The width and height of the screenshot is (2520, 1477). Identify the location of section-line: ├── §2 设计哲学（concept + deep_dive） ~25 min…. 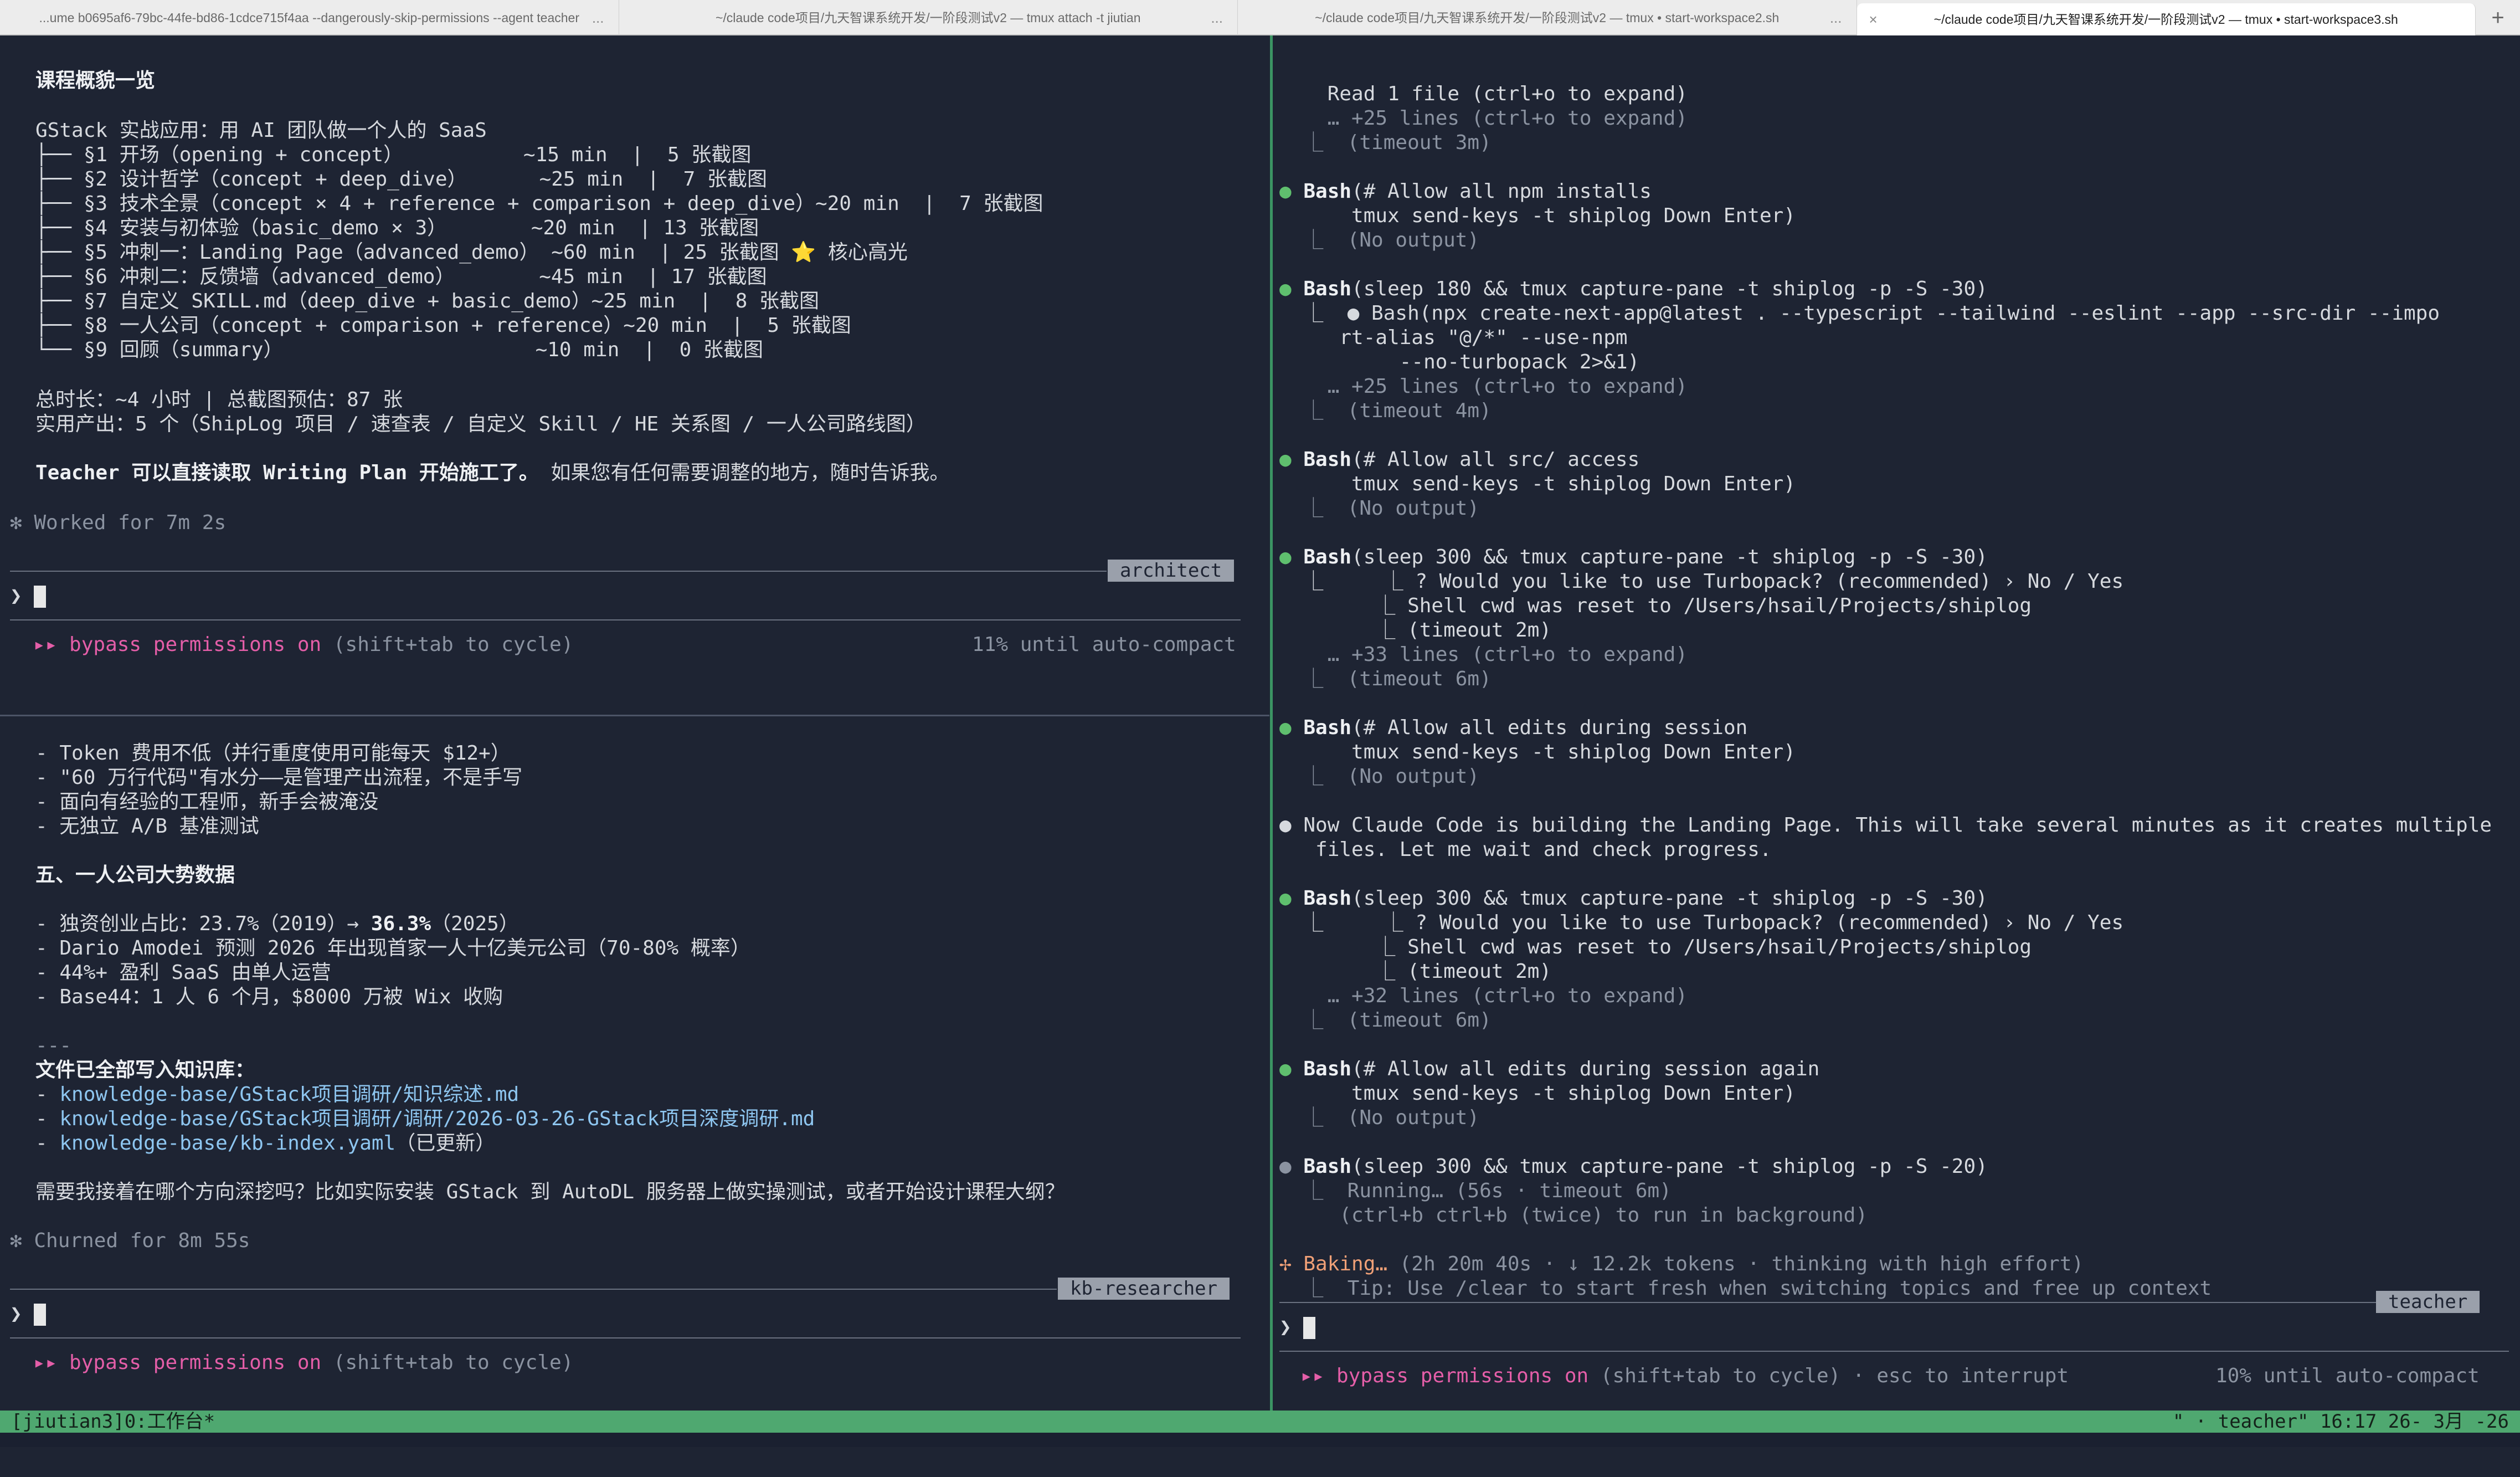
(401, 180).